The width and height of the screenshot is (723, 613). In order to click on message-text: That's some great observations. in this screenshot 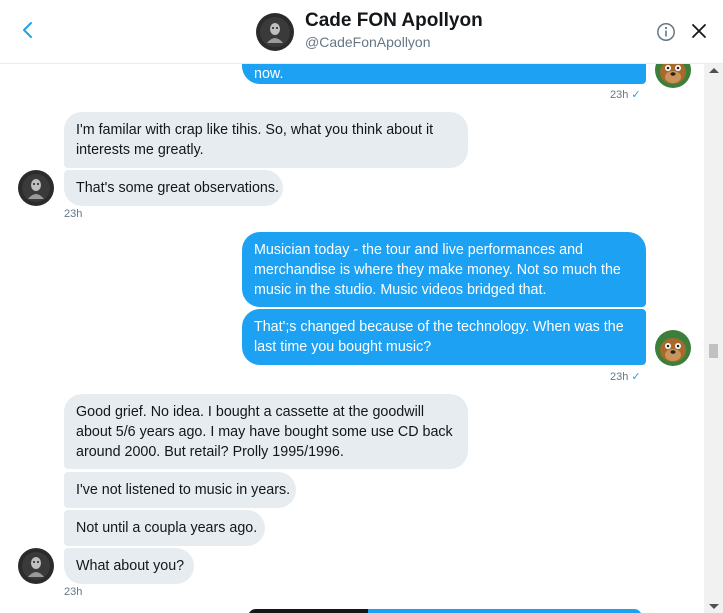, I will do `click(177, 188)`.